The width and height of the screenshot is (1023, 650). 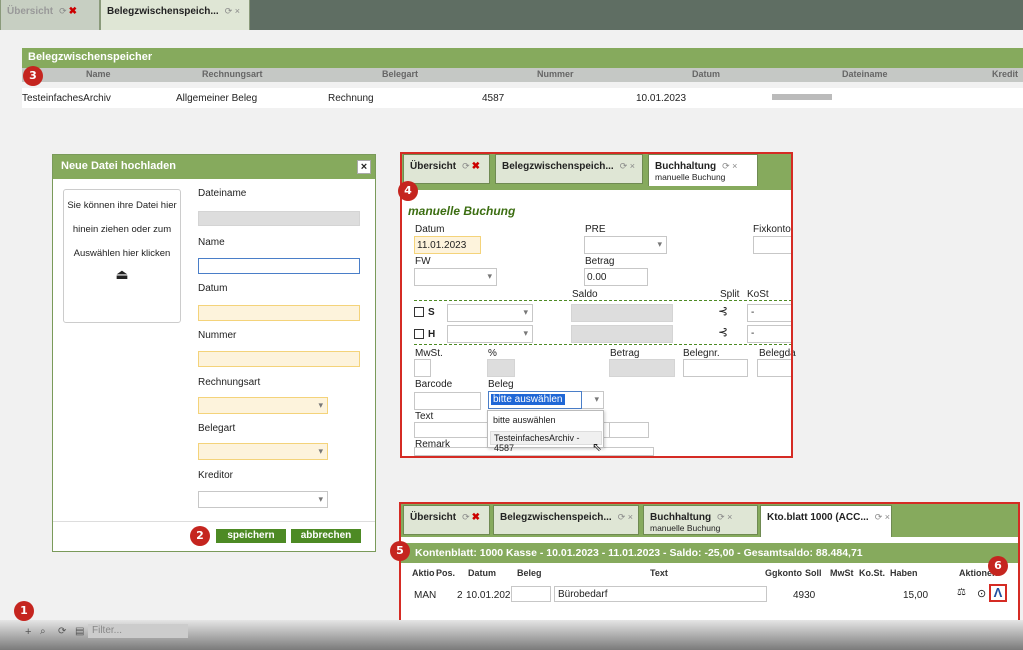 What do you see at coordinates (73, 11) in the screenshot?
I see `close-icon: ✖` at bounding box center [73, 11].